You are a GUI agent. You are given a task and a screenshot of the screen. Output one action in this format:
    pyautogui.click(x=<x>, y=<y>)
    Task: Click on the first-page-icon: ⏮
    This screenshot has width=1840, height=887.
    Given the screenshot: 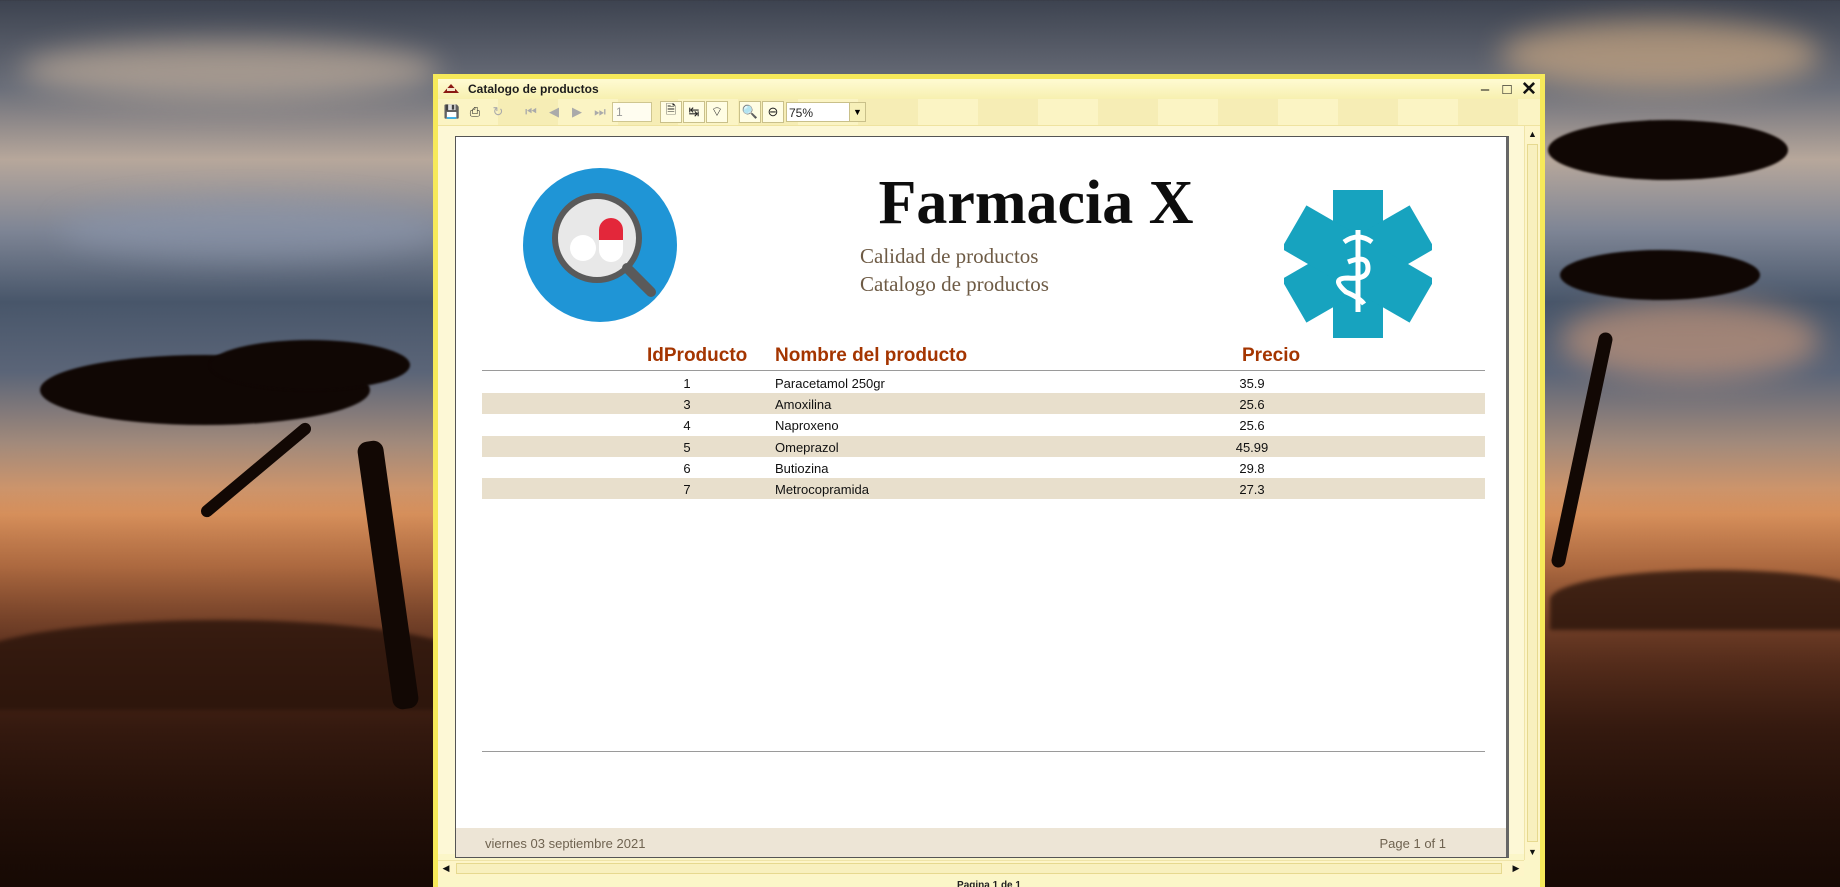 What is the action you would take?
    pyautogui.click(x=531, y=112)
    